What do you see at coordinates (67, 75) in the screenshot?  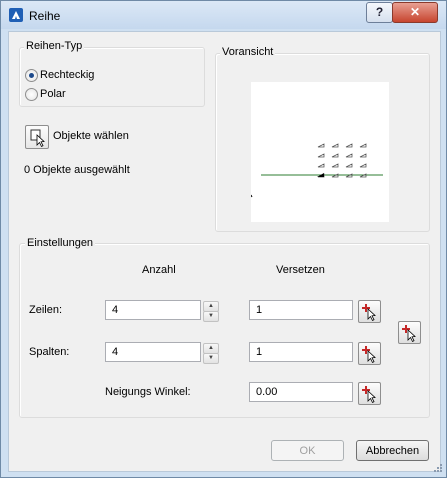 I see `radio-rectangular-label: Rechteckig` at bounding box center [67, 75].